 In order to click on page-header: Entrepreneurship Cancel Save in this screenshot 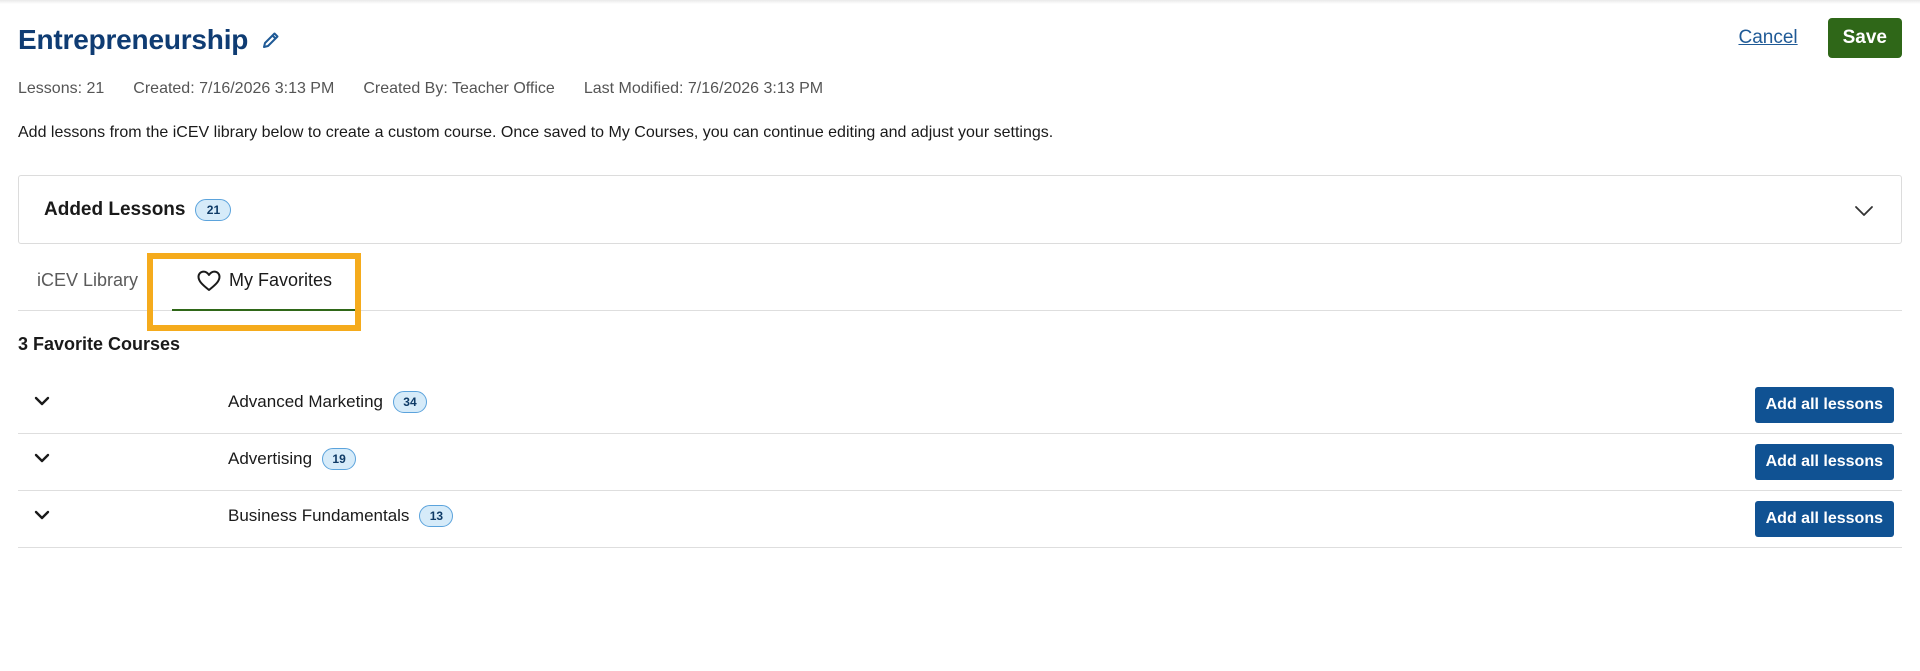, I will do `click(960, 40)`.